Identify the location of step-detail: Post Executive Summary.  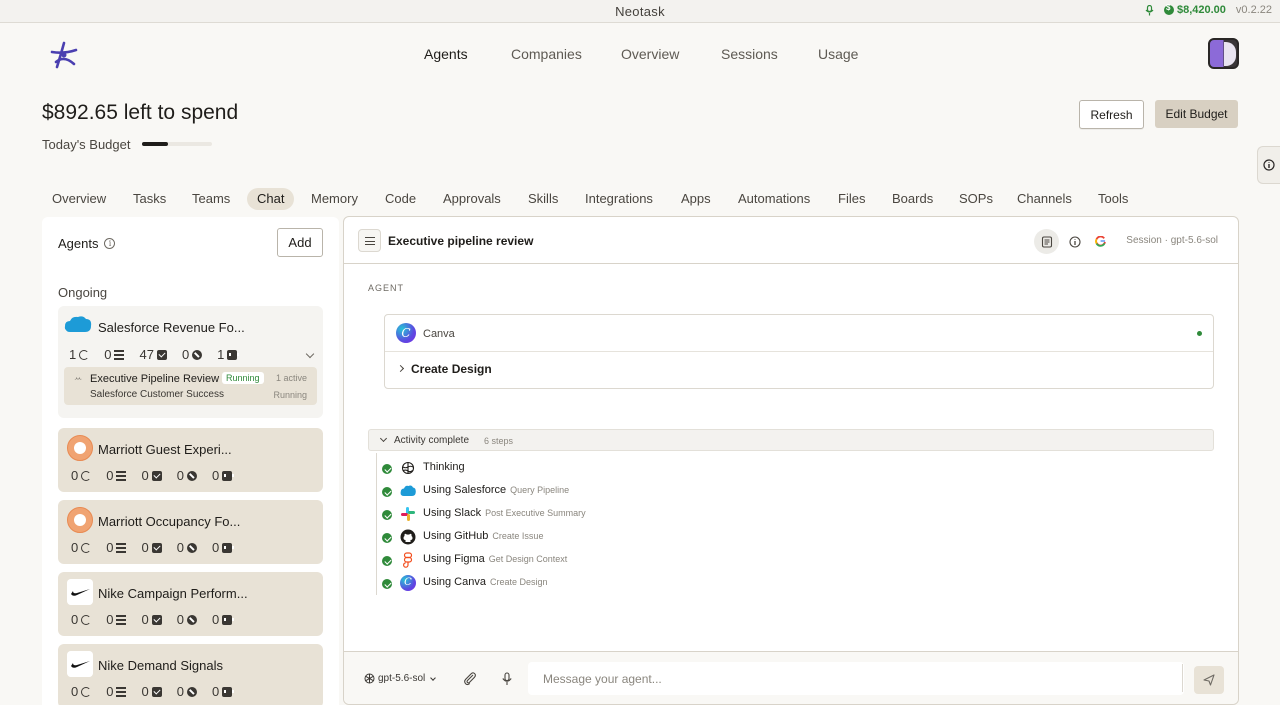
(535, 513).